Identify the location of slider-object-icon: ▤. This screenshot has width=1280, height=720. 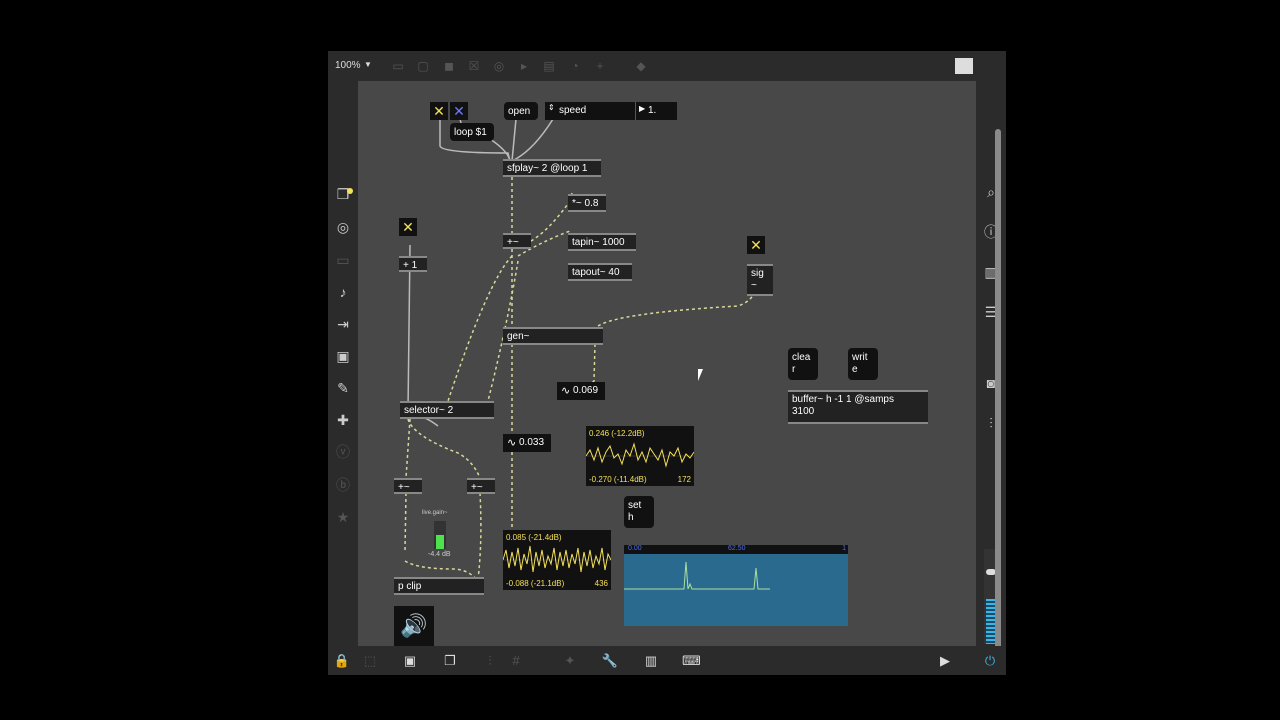
(549, 66).